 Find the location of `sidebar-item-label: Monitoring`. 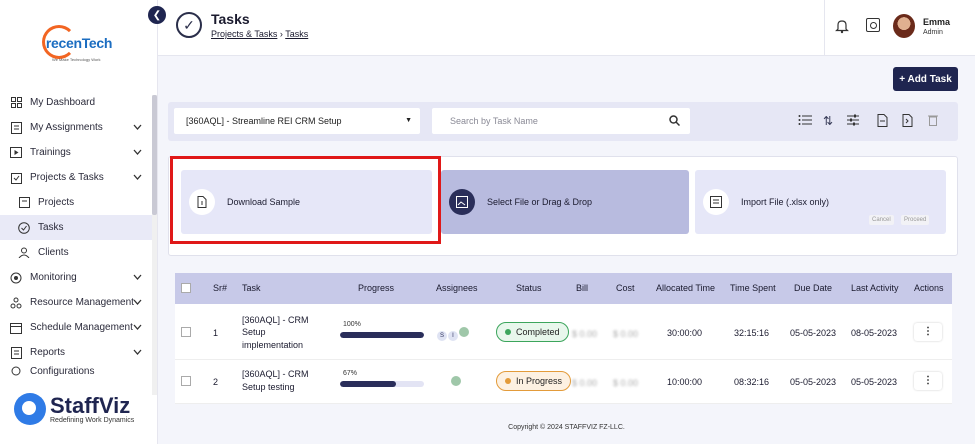

sidebar-item-label: Monitoring is located at coordinates (53, 277).